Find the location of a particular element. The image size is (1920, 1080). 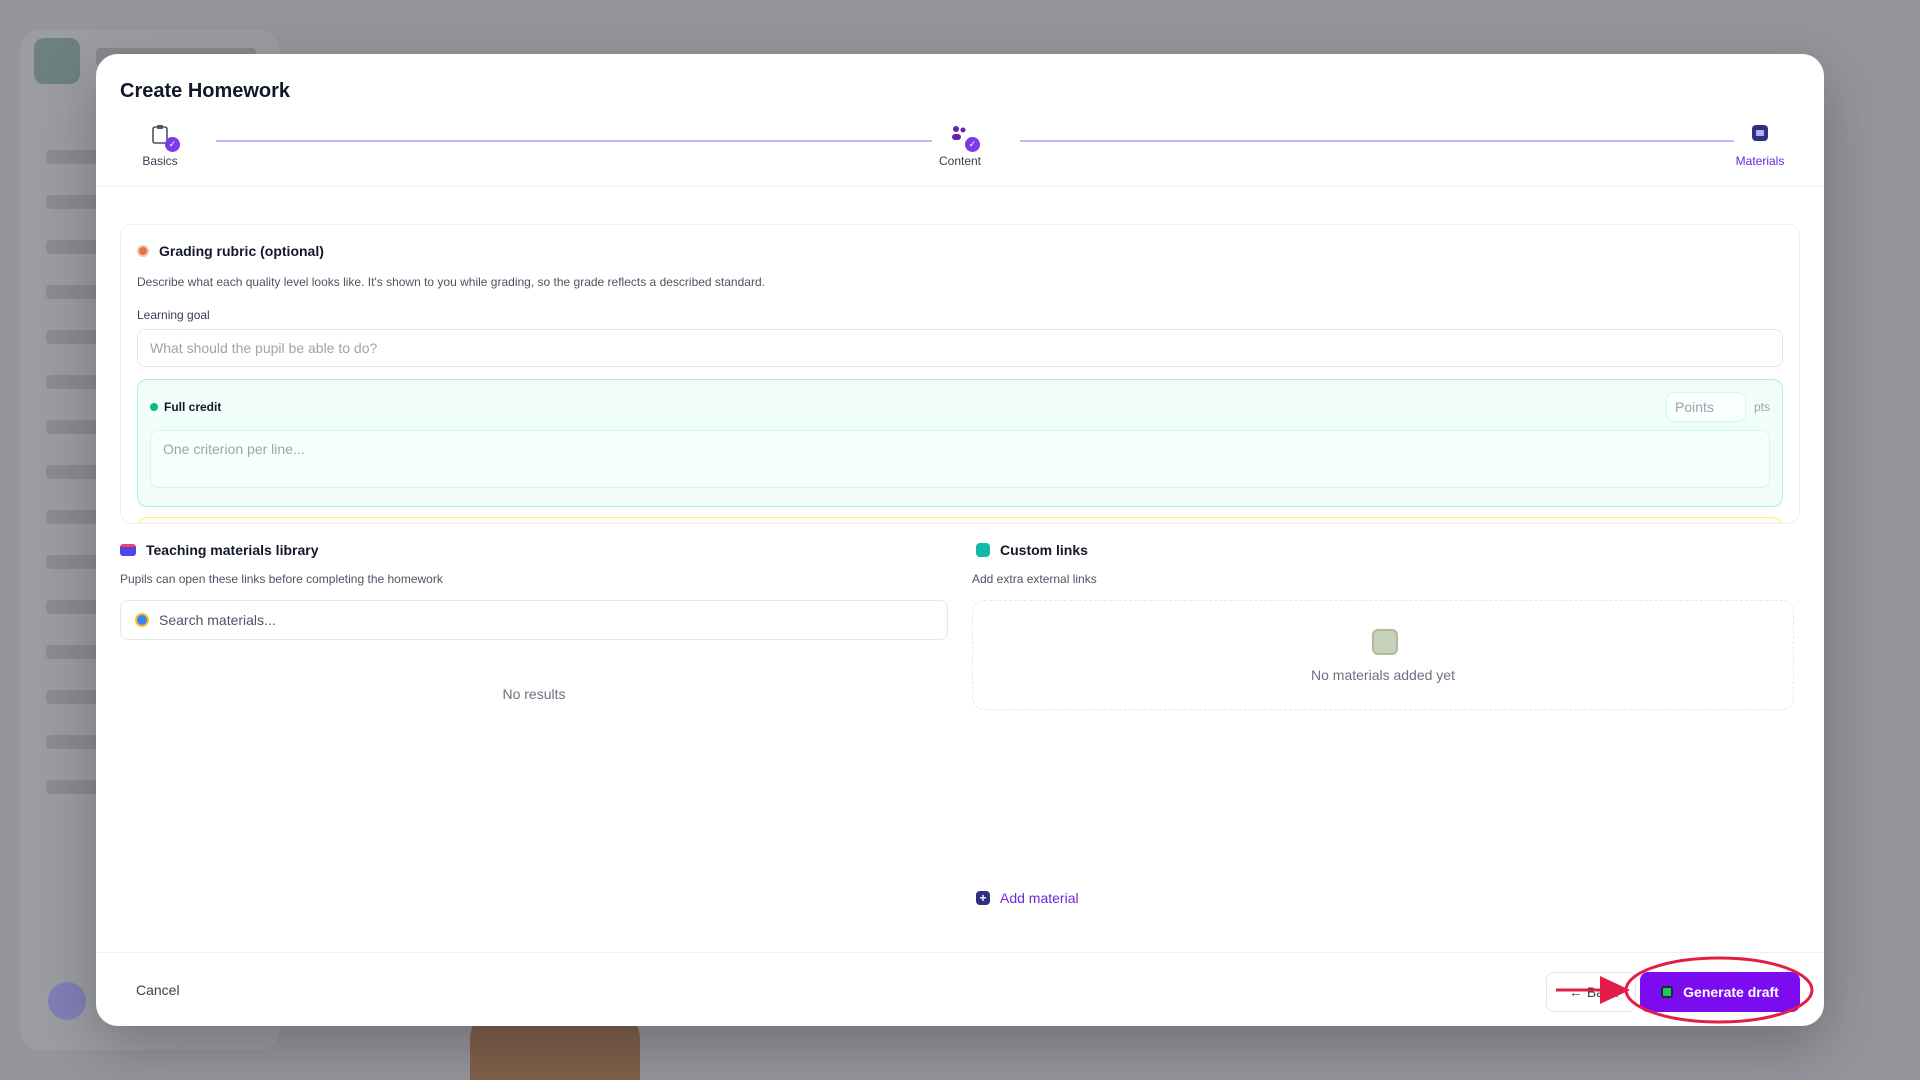

library-title-text: Teaching materials library is located at coordinates (232, 550).